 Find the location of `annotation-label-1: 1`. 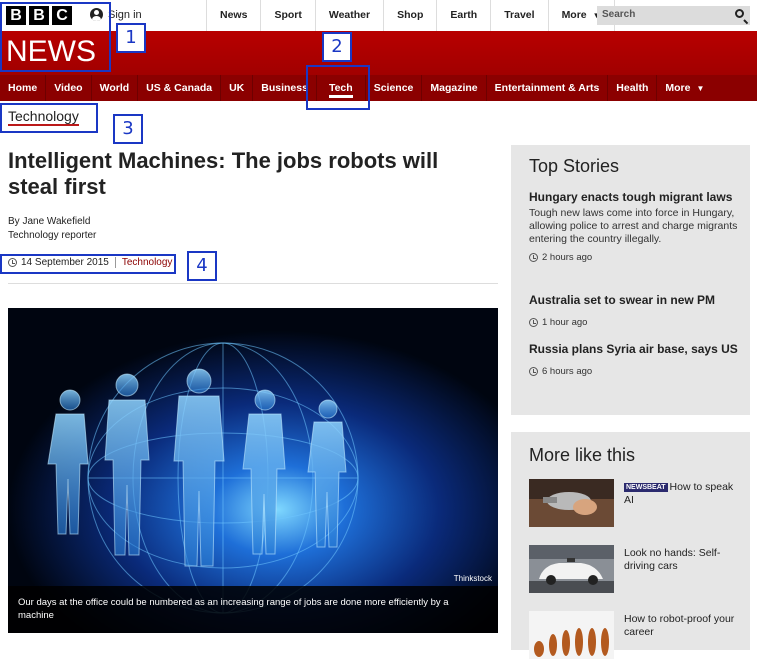

annotation-label-1: 1 is located at coordinates (131, 38).